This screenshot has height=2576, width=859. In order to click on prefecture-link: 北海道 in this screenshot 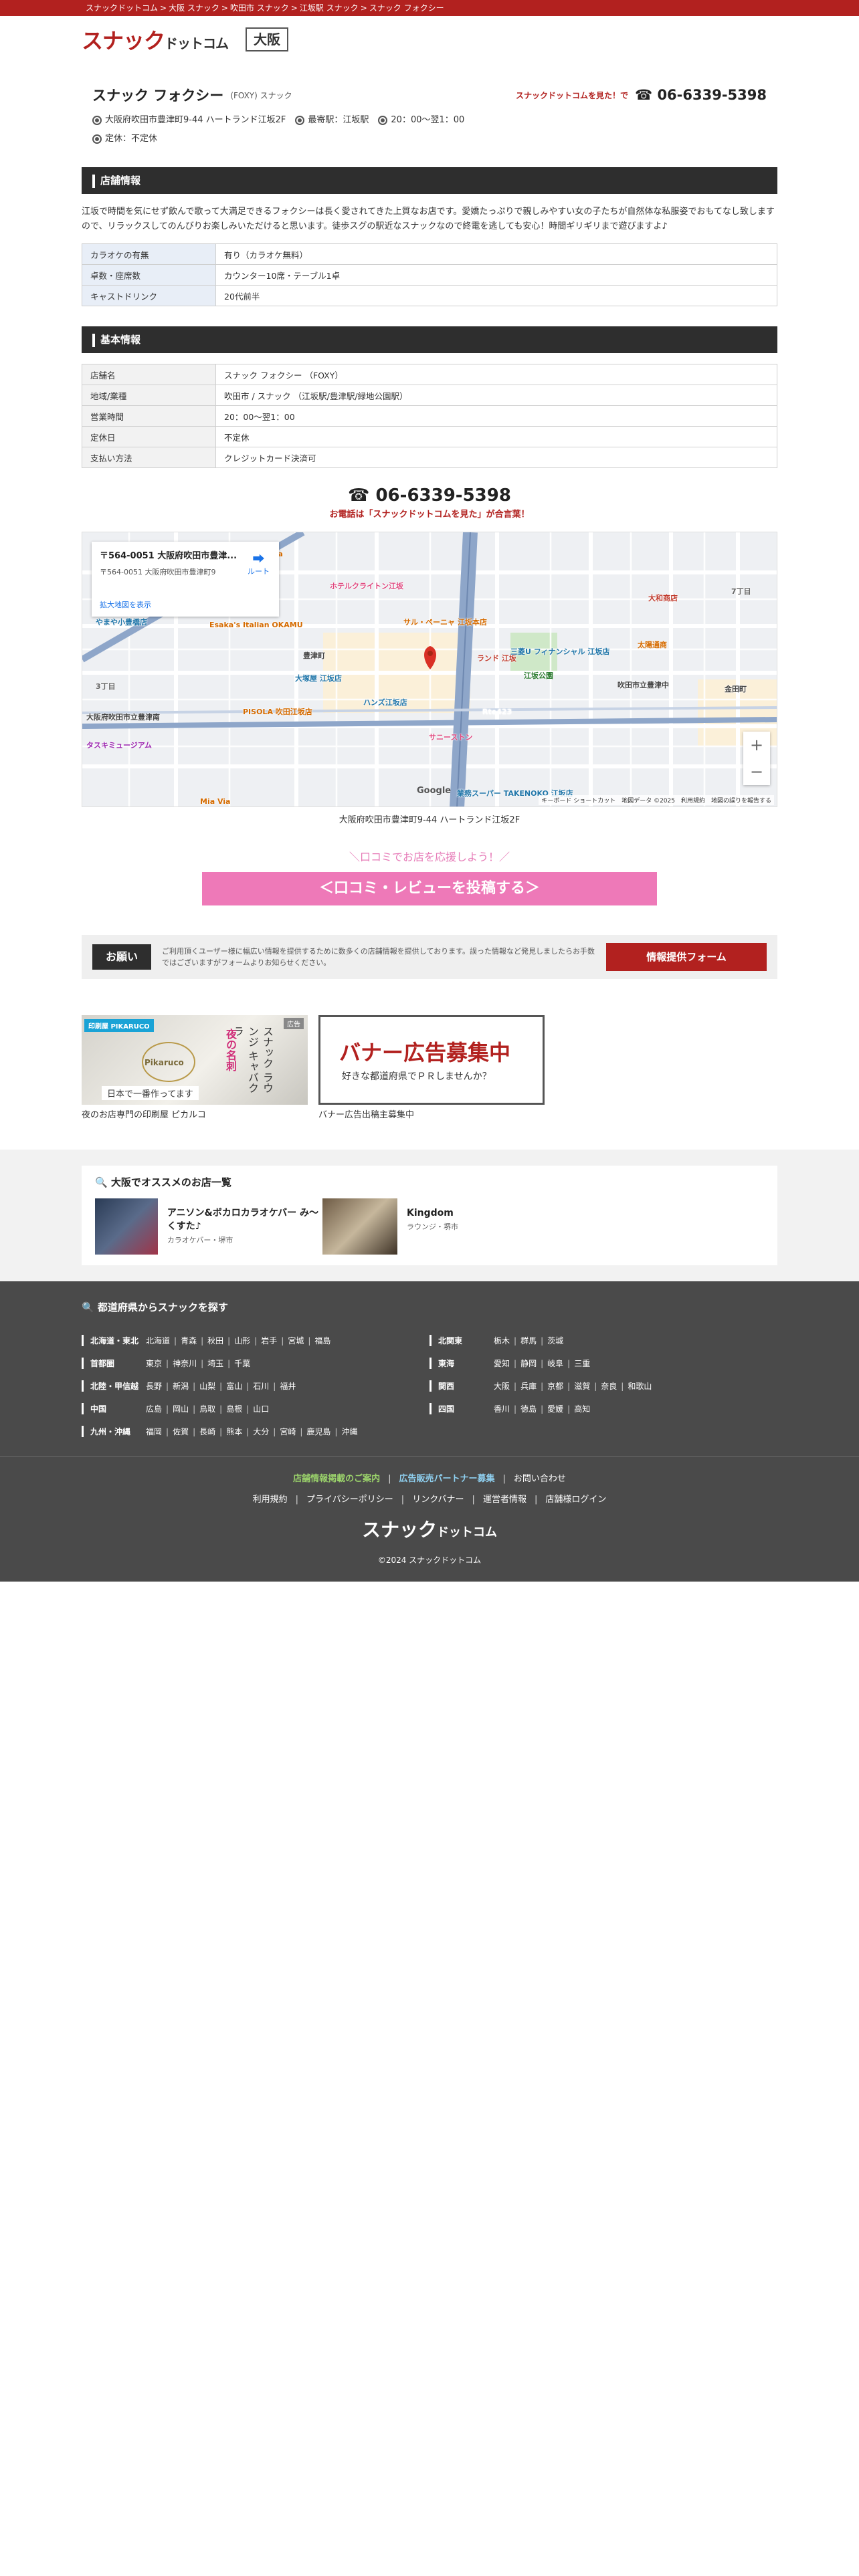, I will do `click(158, 1341)`.